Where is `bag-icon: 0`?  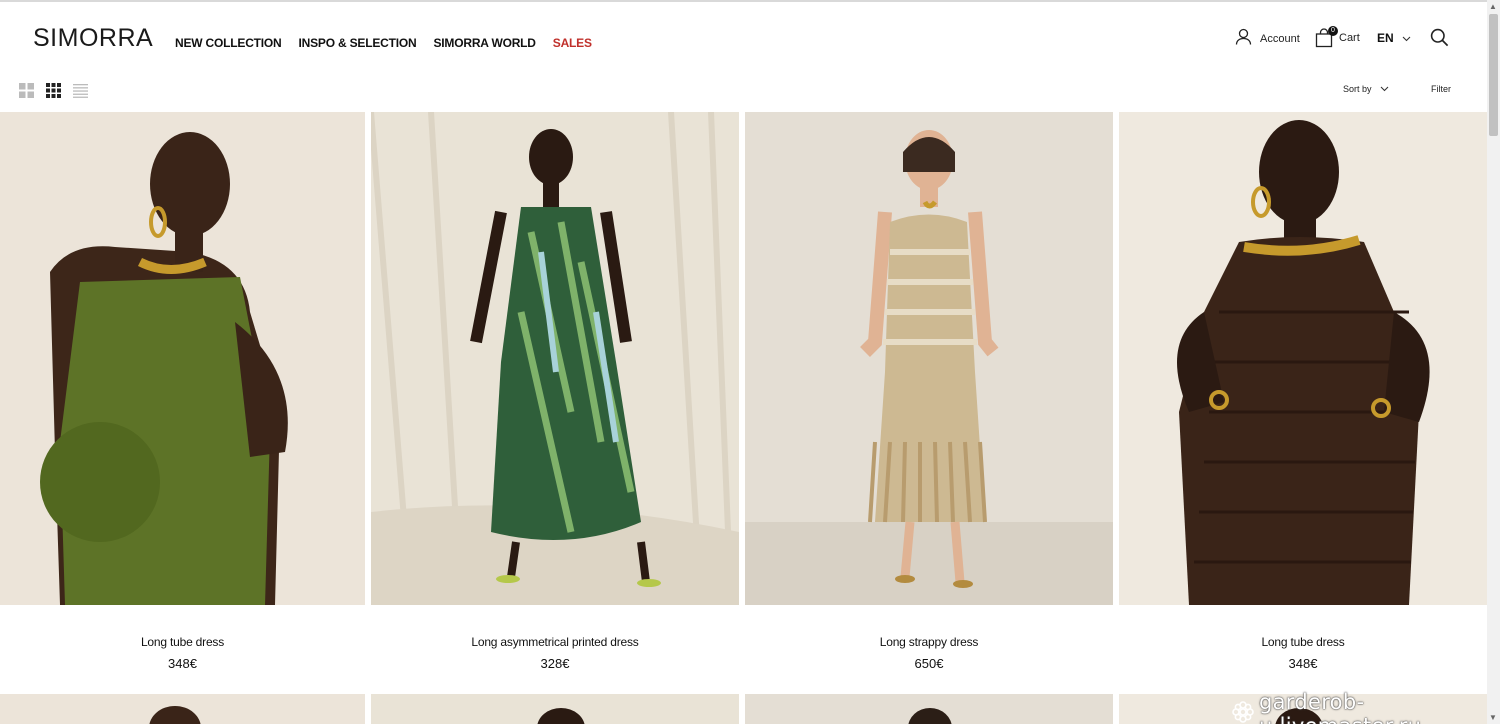
bag-icon: 0 is located at coordinates (1326, 37).